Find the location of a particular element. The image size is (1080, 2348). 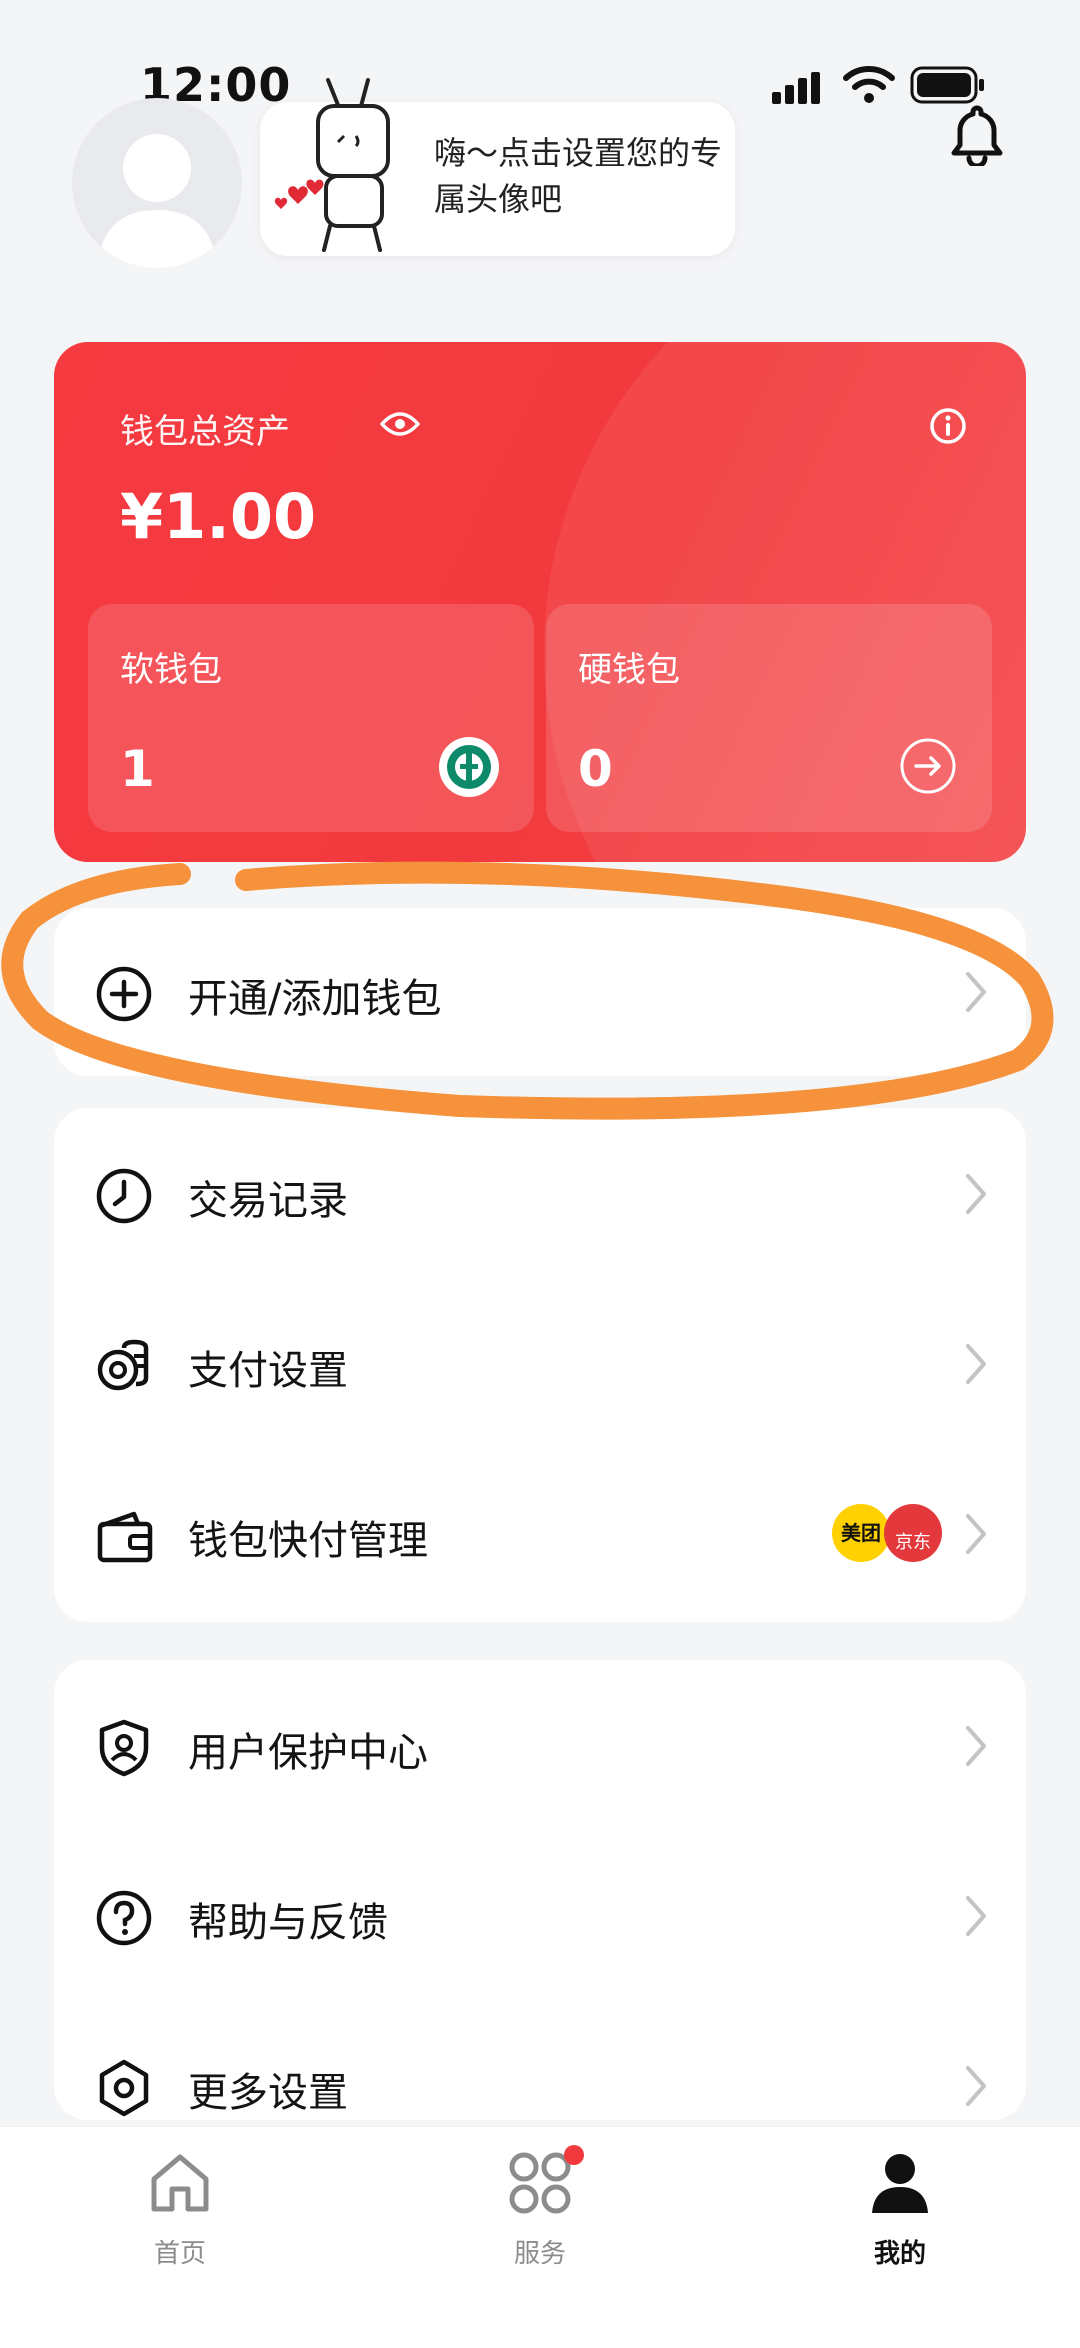

bottom-tab-bar: 首页 服务 我的 is located at coordinates (540, 2237).